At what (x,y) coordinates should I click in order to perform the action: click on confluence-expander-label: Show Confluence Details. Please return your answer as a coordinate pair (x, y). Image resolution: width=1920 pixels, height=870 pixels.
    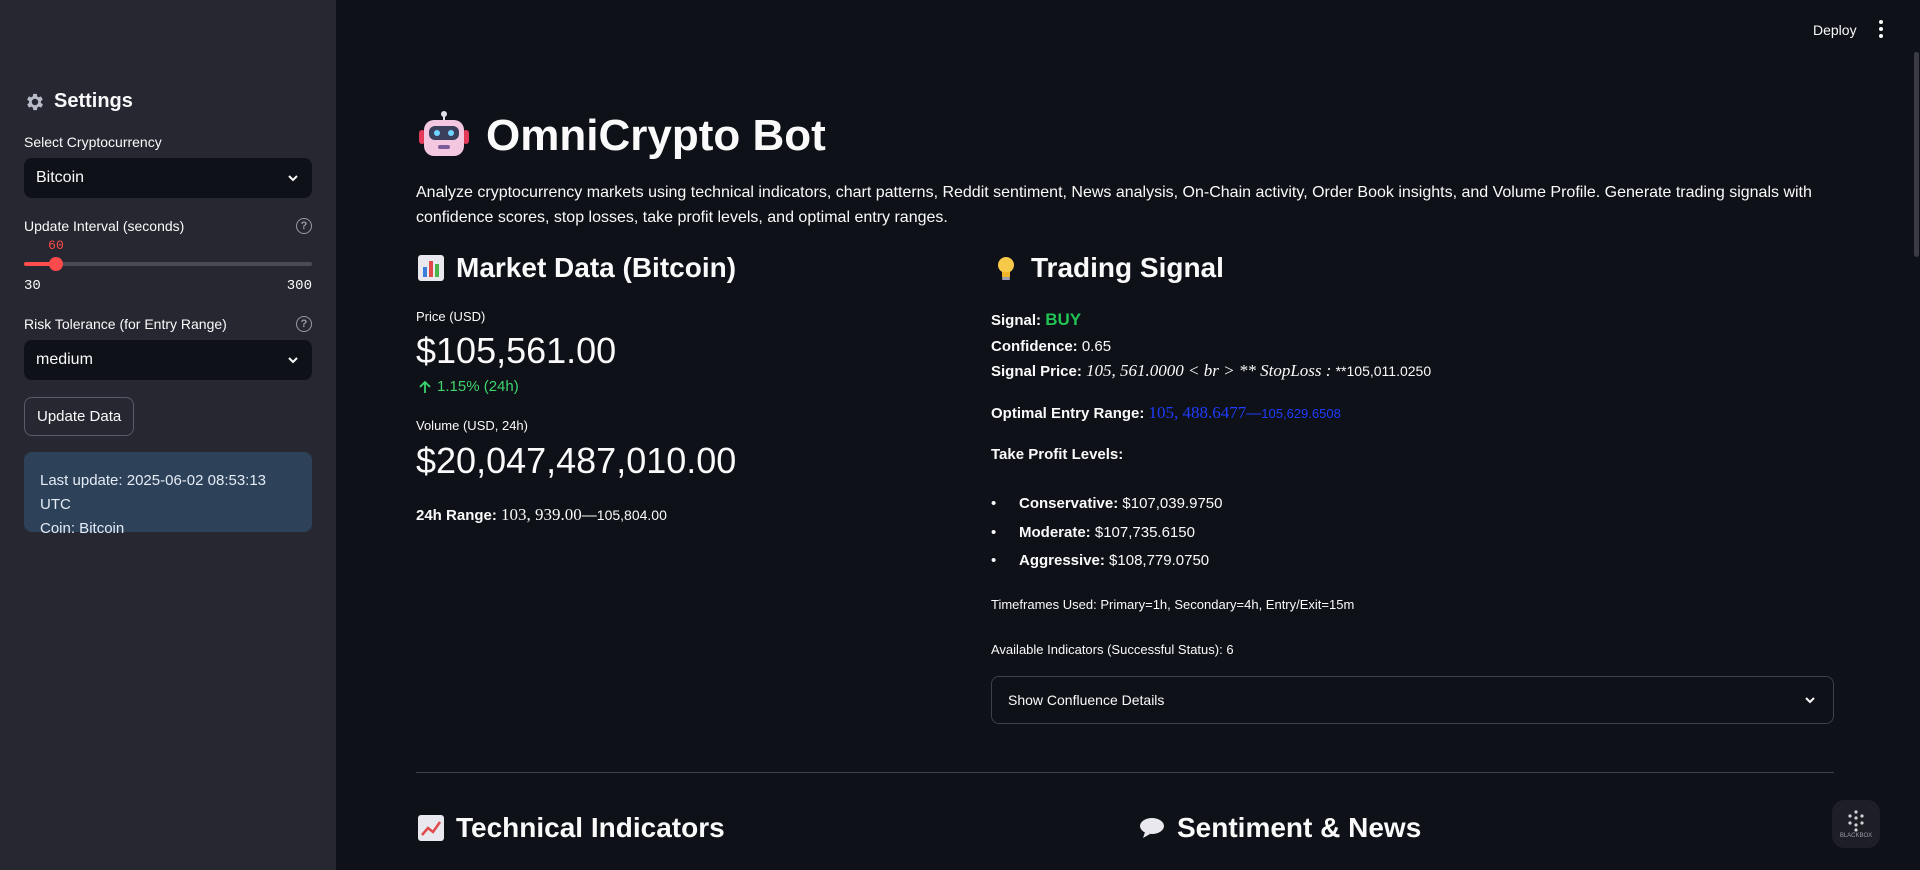
    Looking at the image, I should click on (1086, 700).